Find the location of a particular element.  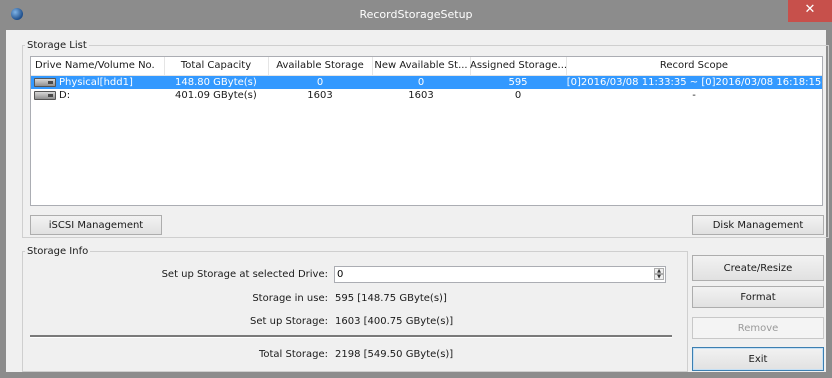

setup-drive-stepper: ▲ ▼ is located at coordinates (500, 274).